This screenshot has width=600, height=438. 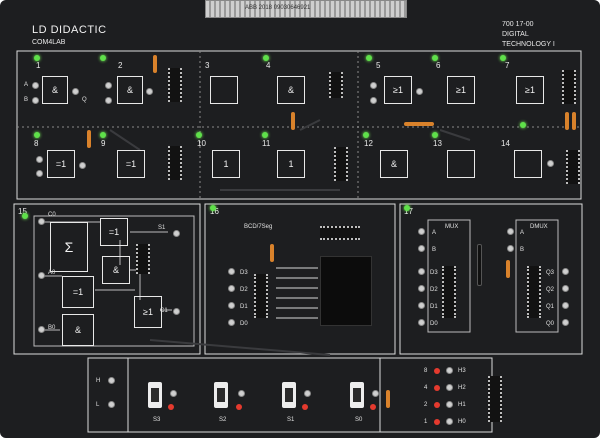 What do you see at coordinates (244, 307) in the screenshot?
I see `pin-label-d1: D1` at bounding box center [244, 307].